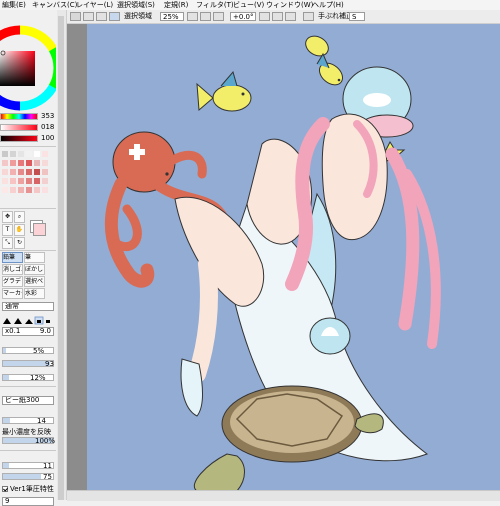 The image size is (500, 506). What do you see at coordinates (215, 5) in the screenshot?
I see `menu-filter: フィルタ(T)` at bounding box center [215, 5].